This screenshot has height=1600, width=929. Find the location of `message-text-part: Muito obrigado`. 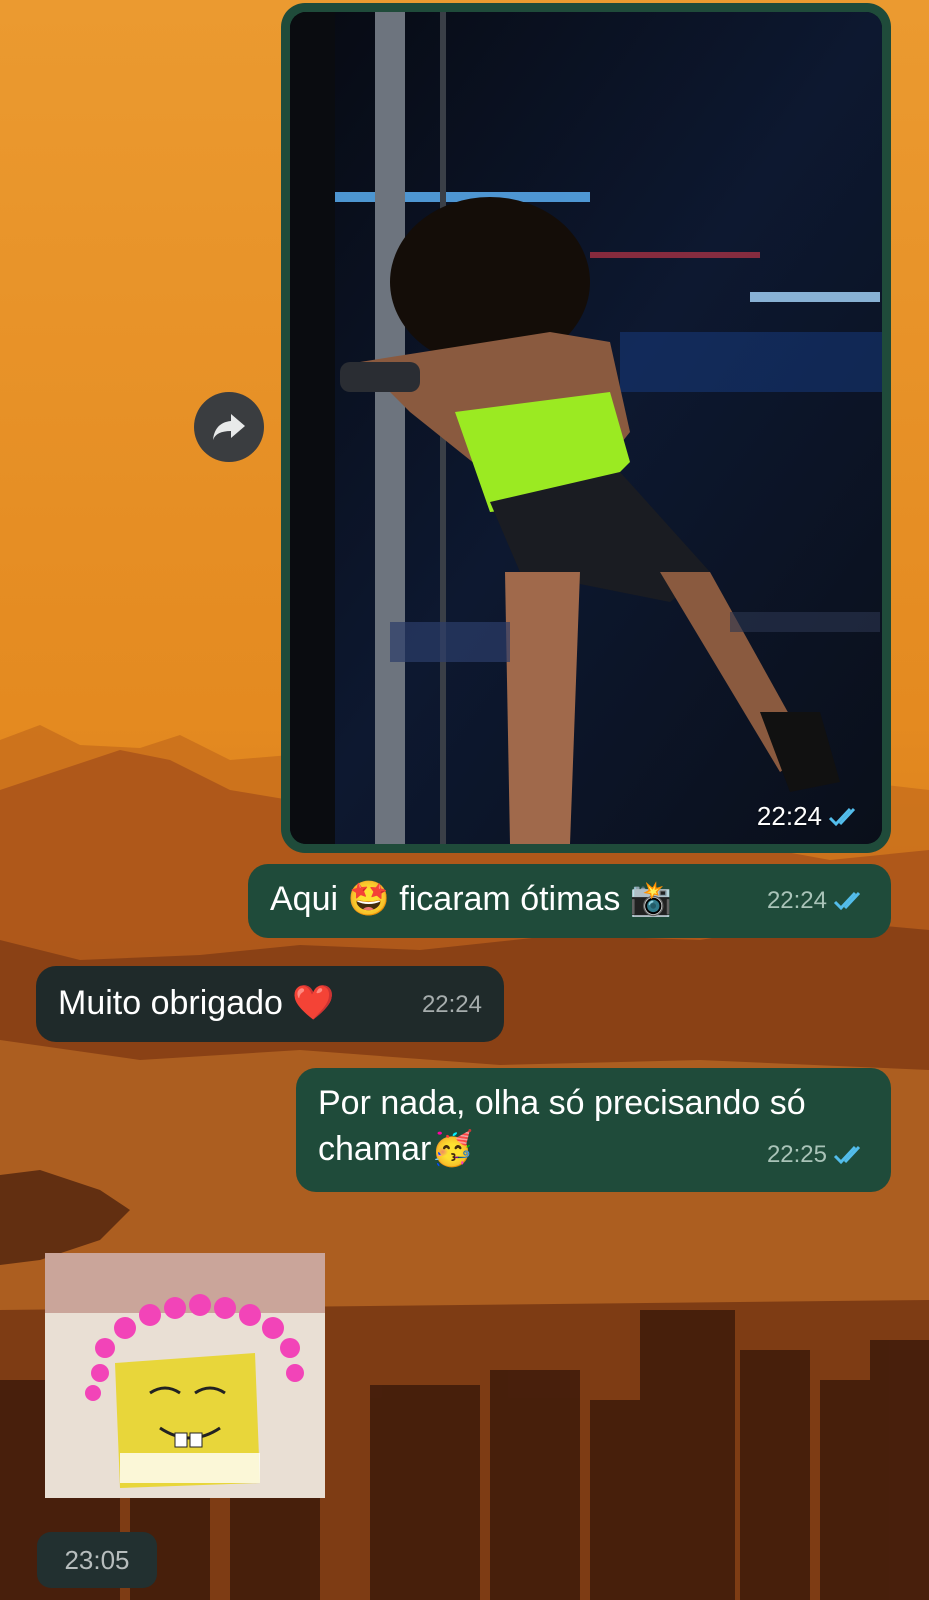

message-text-part: Muito obrigado is located at coordinates (175, 1003).